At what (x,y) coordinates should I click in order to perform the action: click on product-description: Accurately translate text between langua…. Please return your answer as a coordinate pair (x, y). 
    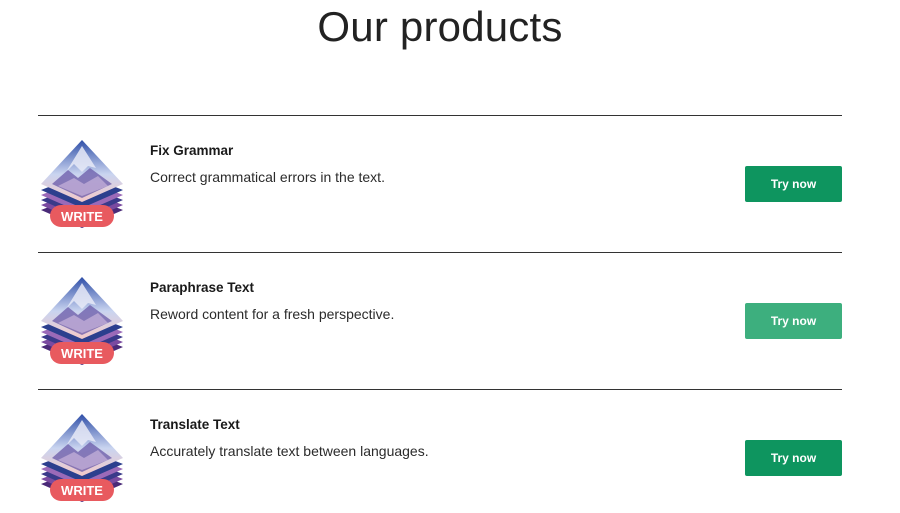
    Looking at the image, I should click on (289, 451).